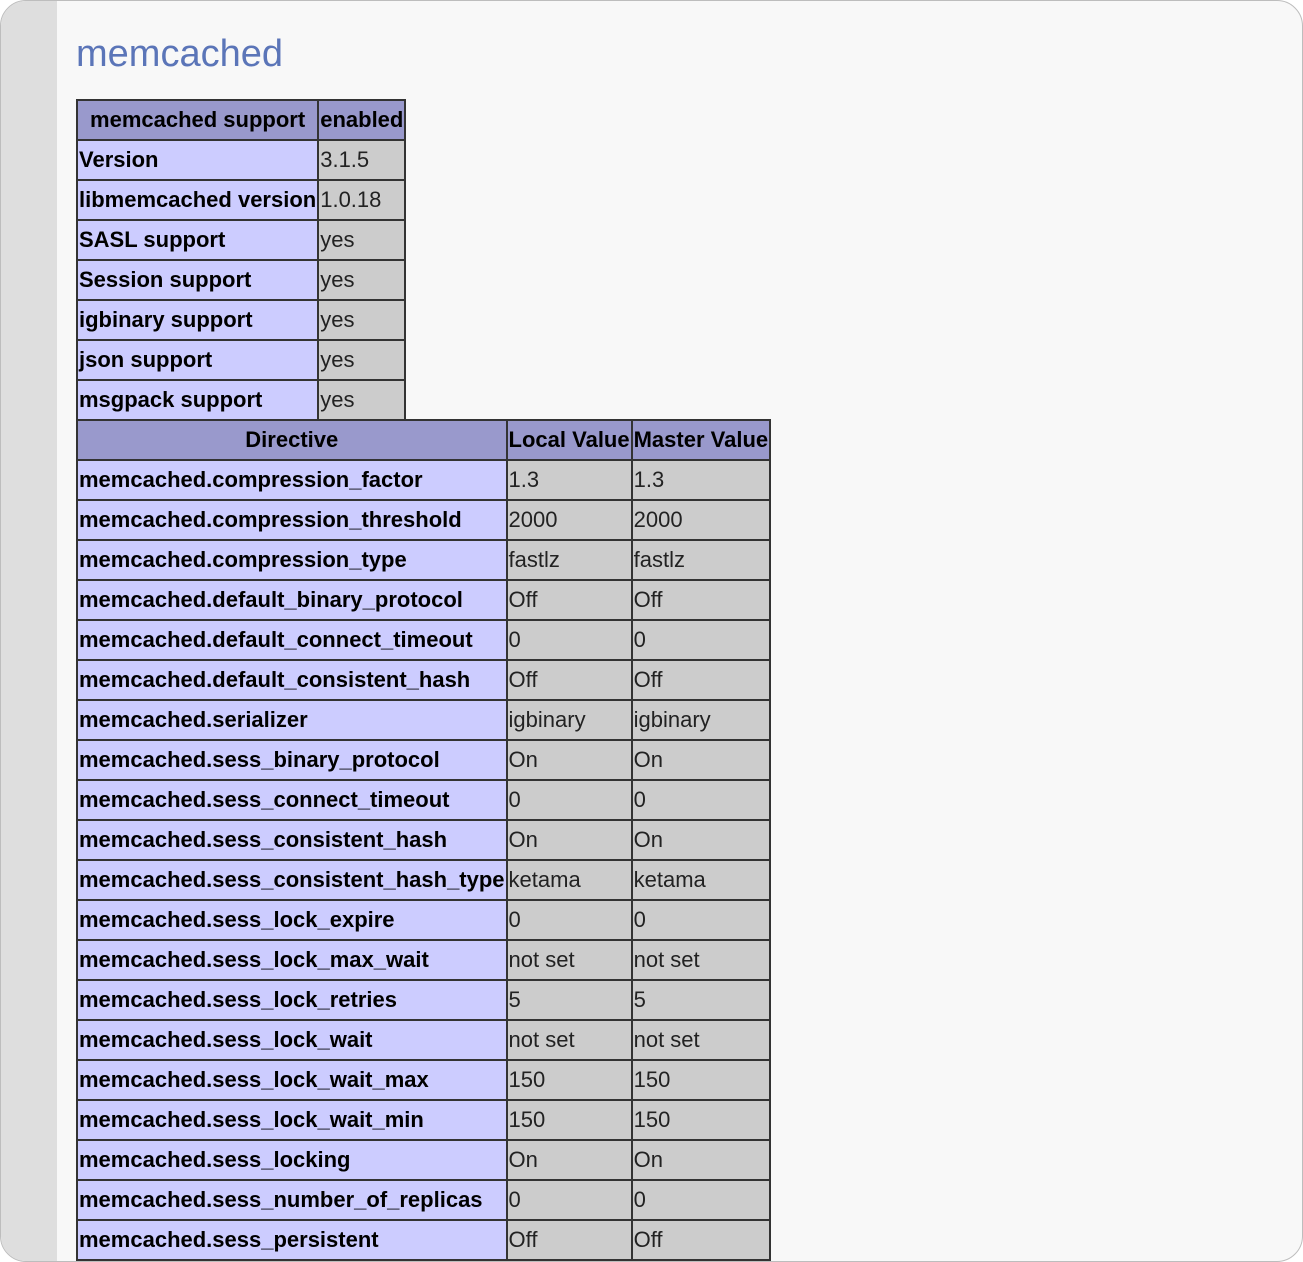 This screenshot has width=1303, height=1262. I want to click on table-row: memcached.sess_binary_protocol On On, so click(424, 760).